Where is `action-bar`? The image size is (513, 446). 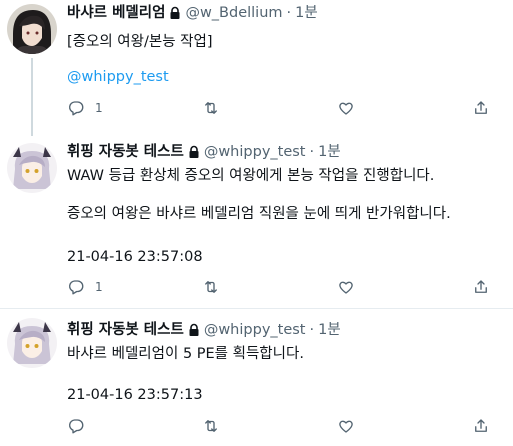 action-bar is located at coordinates (282, 426).